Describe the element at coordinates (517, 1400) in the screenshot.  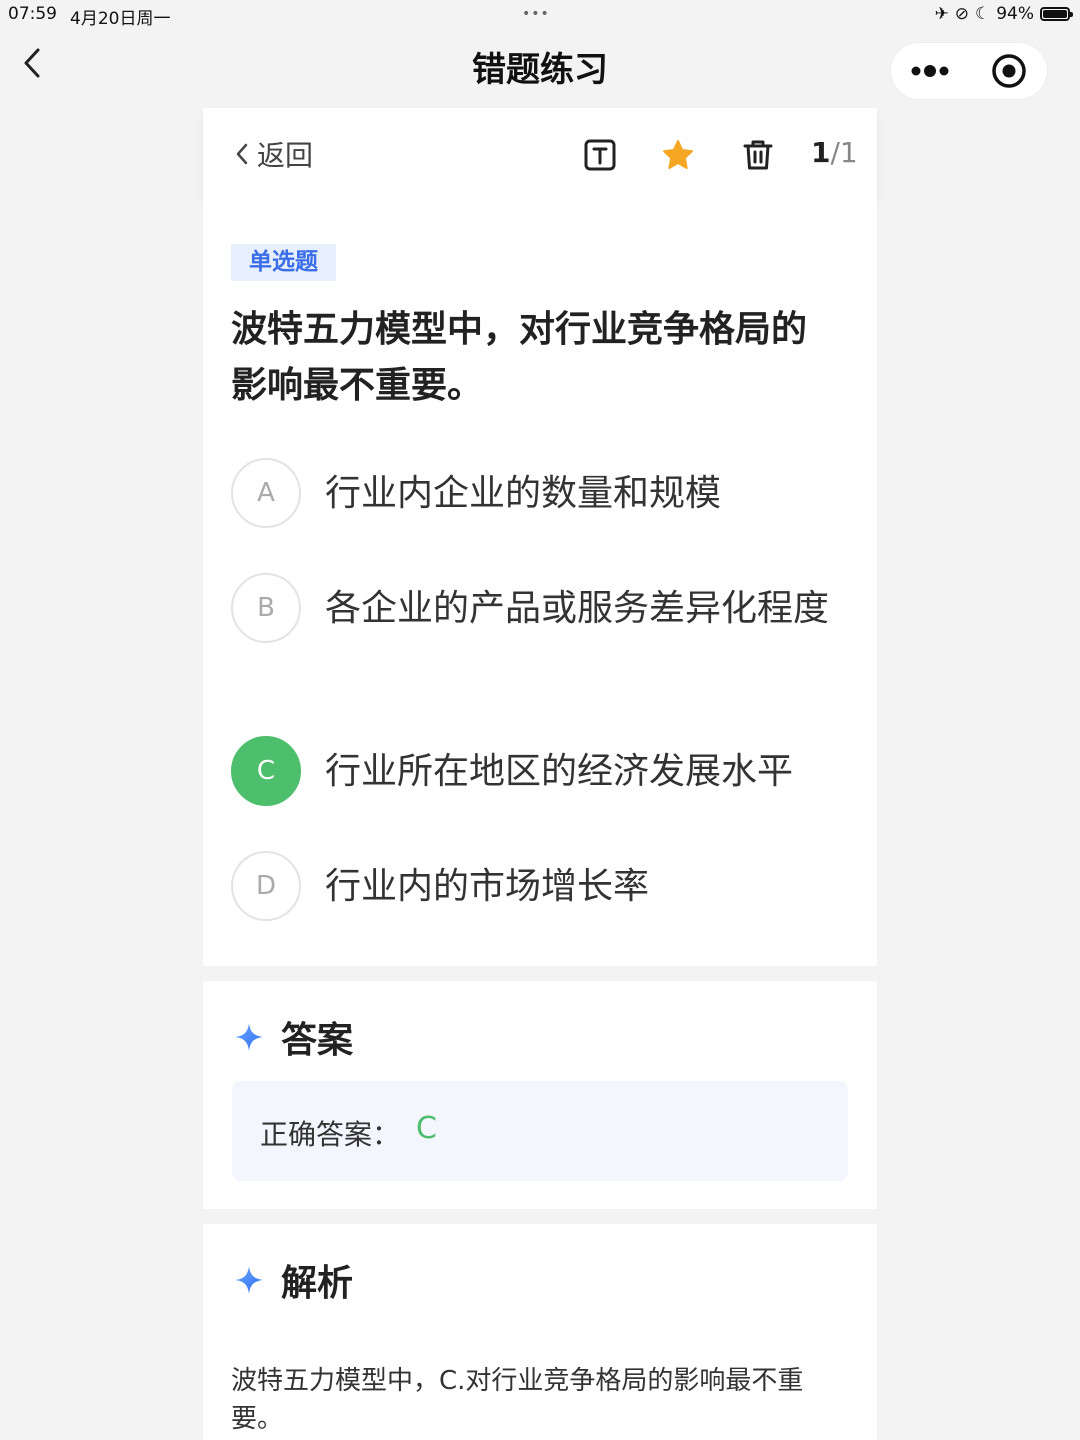
I see `analysis-text: 波特五力模型中，C.对行业竞争格局的影响最不重要。` at that location.